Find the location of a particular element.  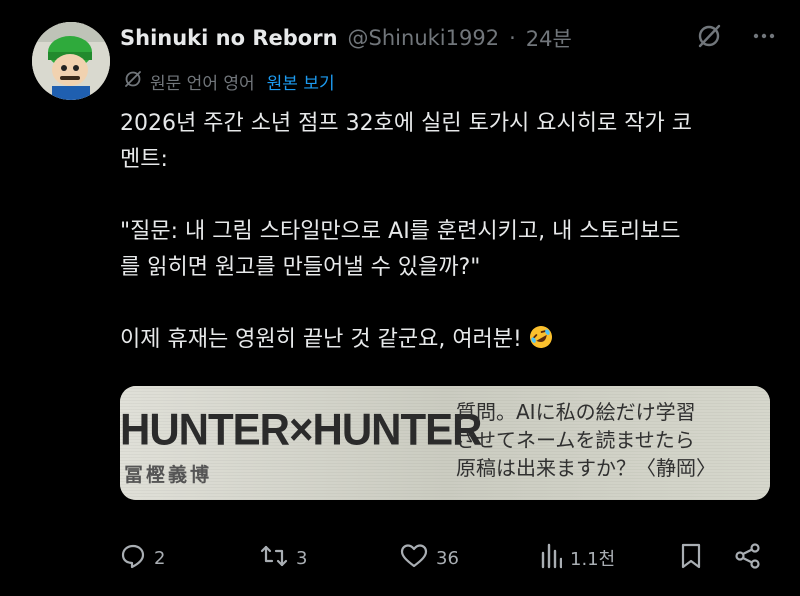

action-bar: 2 3 36 1.1천 is located at coordinates (445, 558).